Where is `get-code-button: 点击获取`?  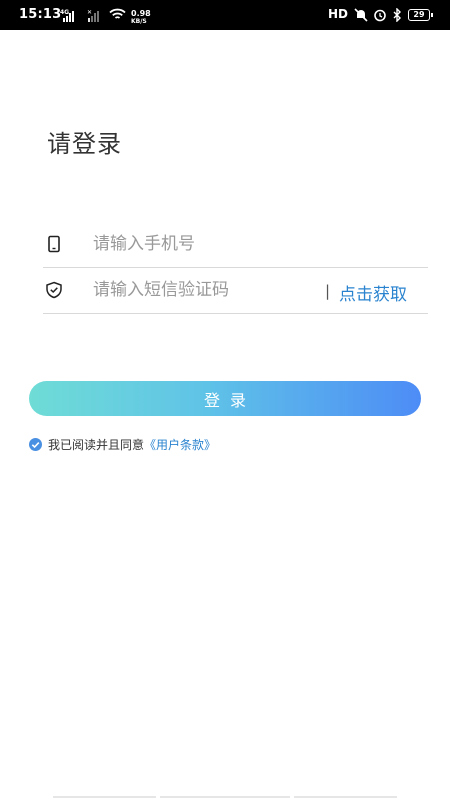
get-code-button: 点击获取 is located at coordinates (373, 292).